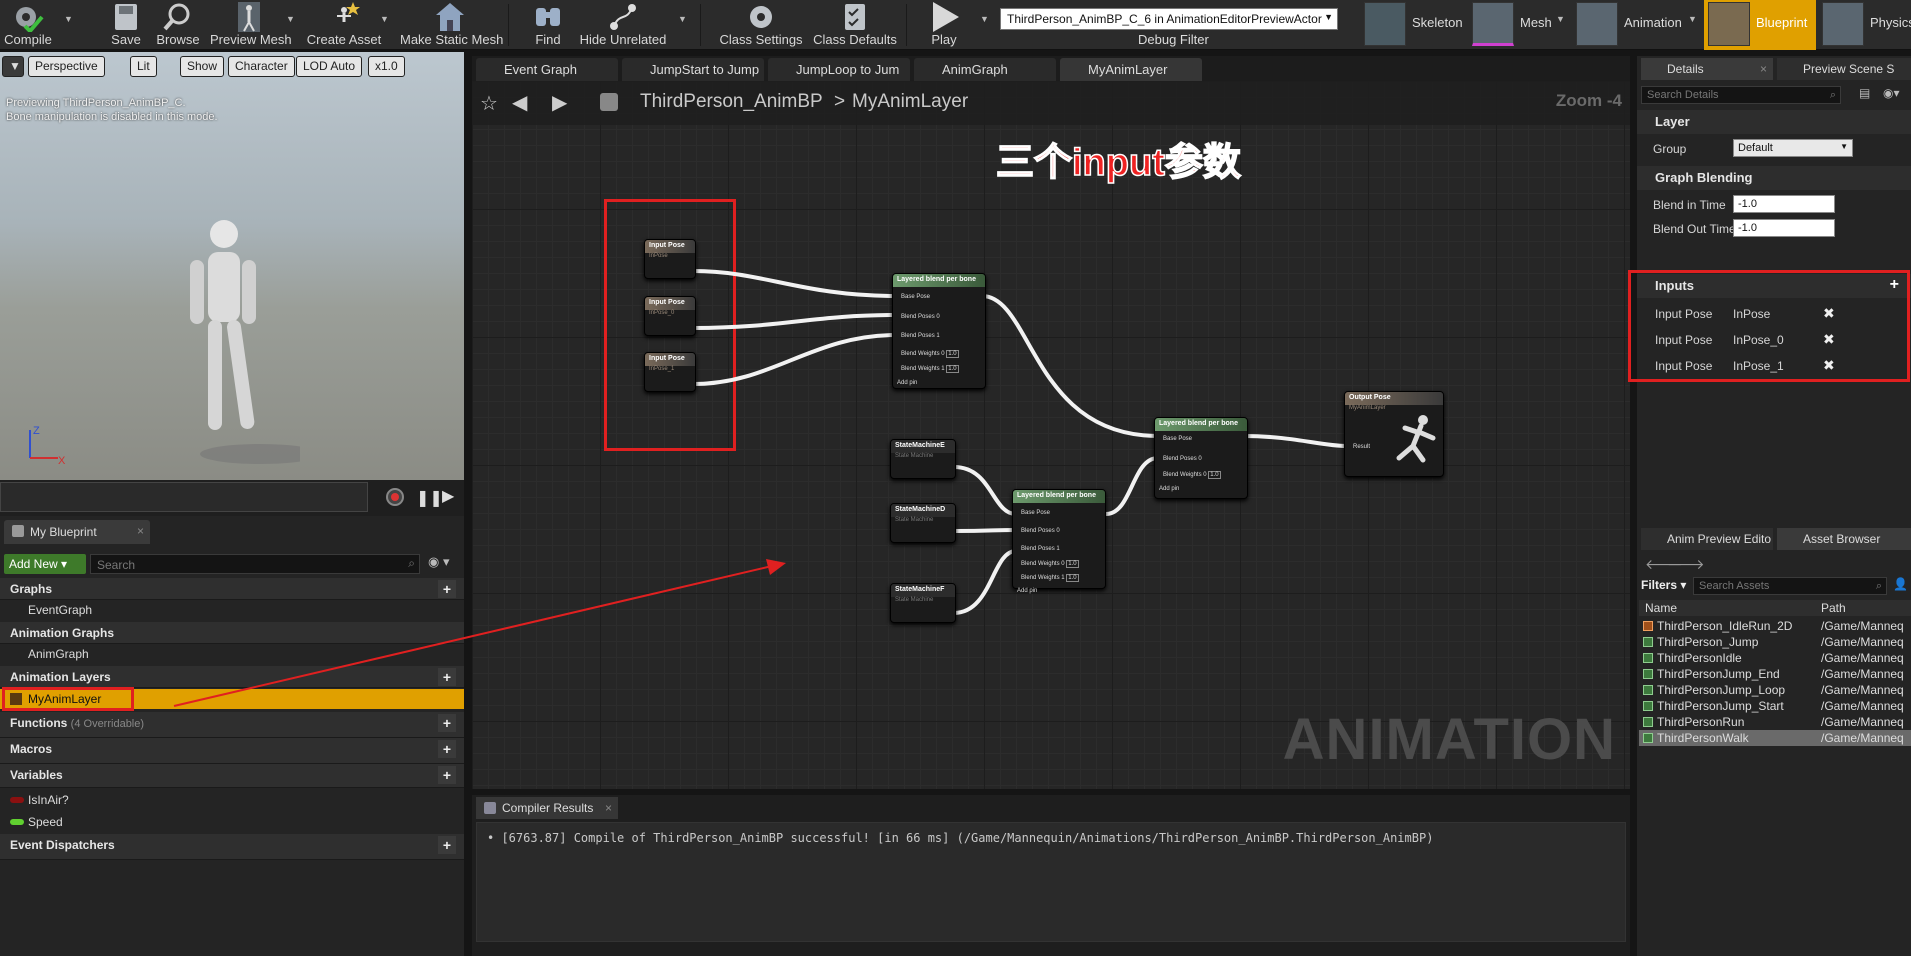 This screenshot has width=1911, height=956. I want to click on tab-myanimlayer: MyAnimLayer, so click(1131, 69).